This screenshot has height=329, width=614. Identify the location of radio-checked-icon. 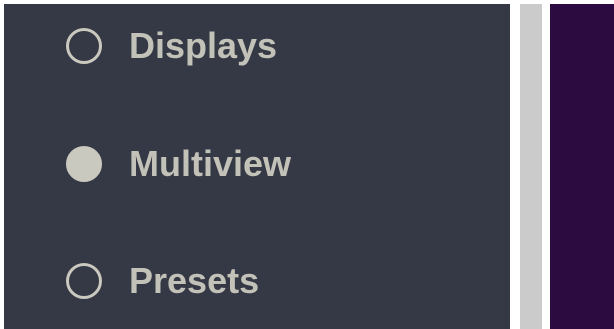
(84, 164).